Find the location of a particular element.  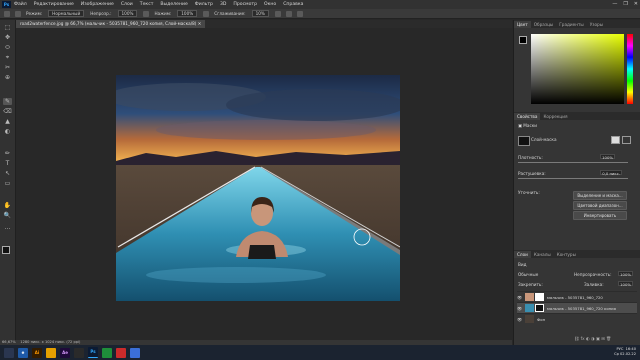

flow-input: 100% is located at coordinates (187, 13).